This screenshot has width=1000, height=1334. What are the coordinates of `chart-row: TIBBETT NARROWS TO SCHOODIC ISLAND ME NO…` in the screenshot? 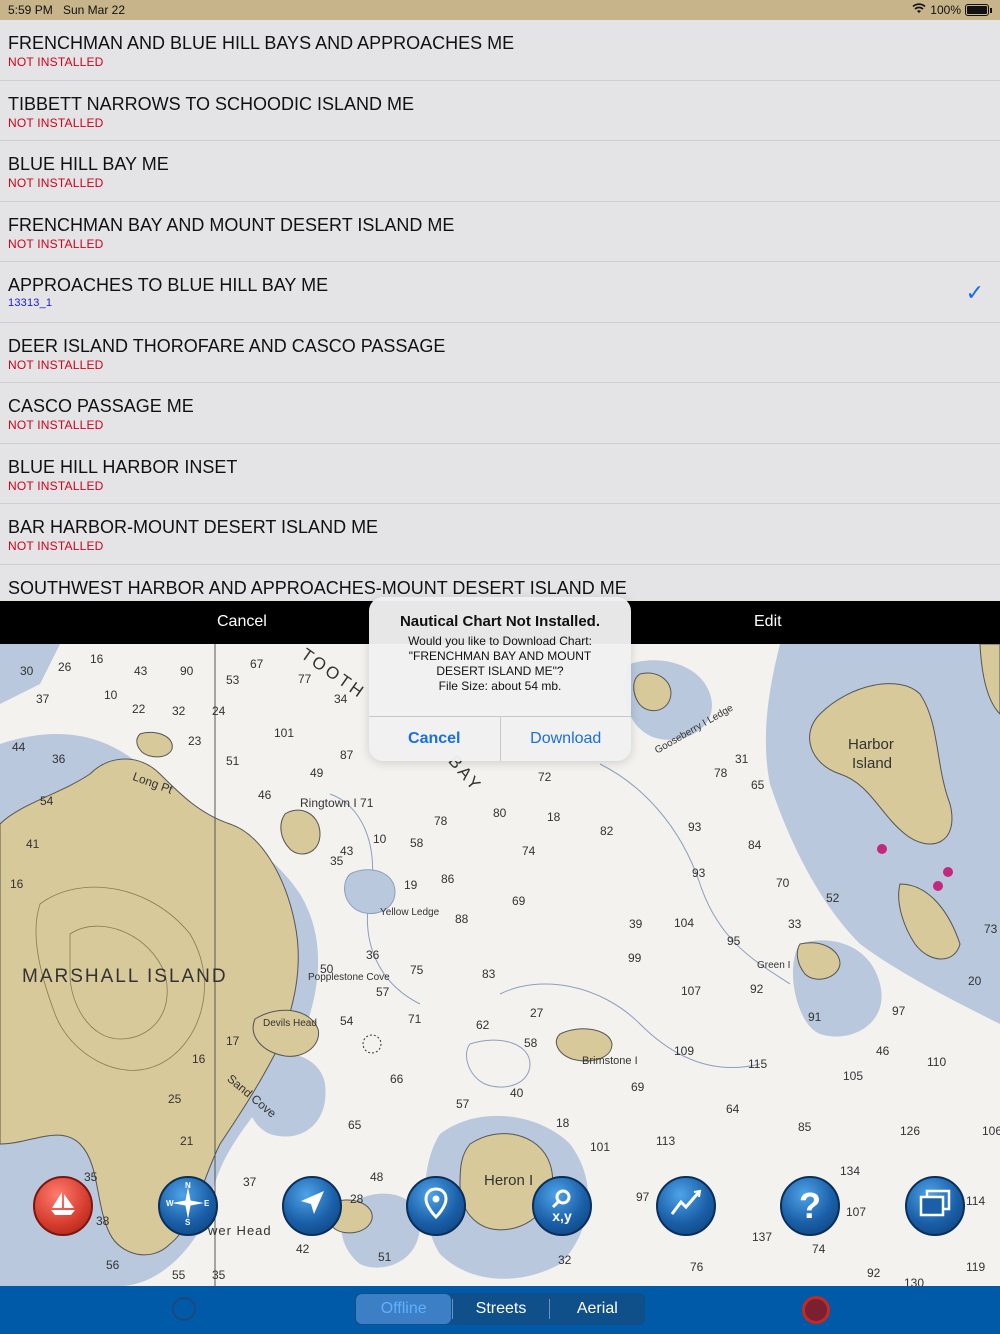 It's located at (500, 111).